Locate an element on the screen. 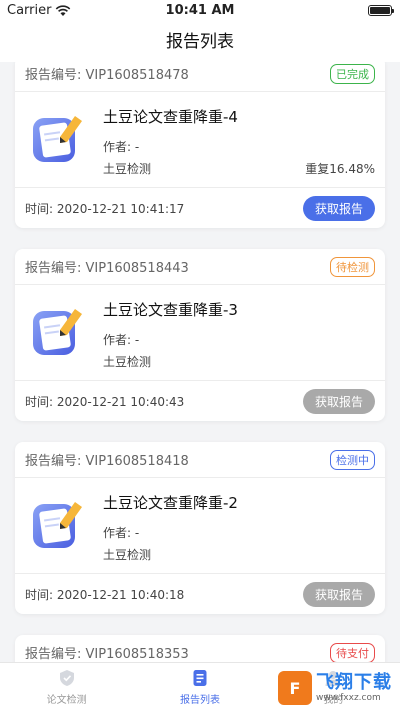  report-number: 报告编号: VIP1608518443 is located at coordinates (107, 268).